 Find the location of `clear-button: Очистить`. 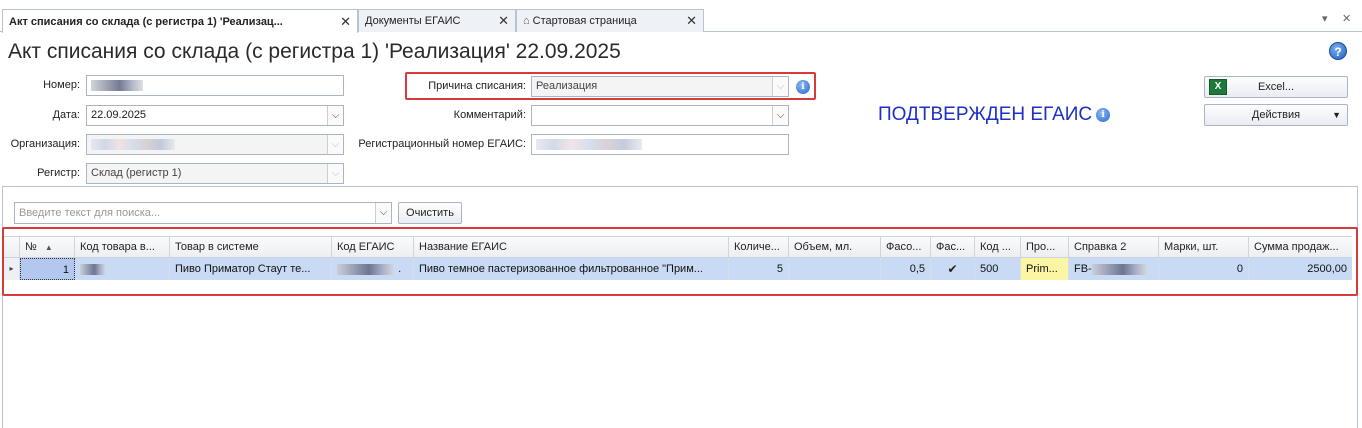

clear-button: Очистить is located at coordinates (430, 213).